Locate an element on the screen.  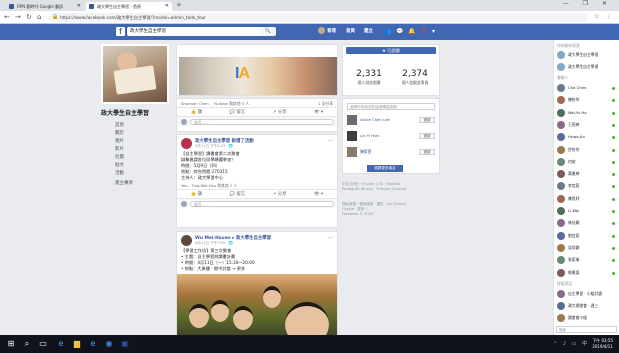
messenger-icon: 💬 is located at coordinates (399, 31).